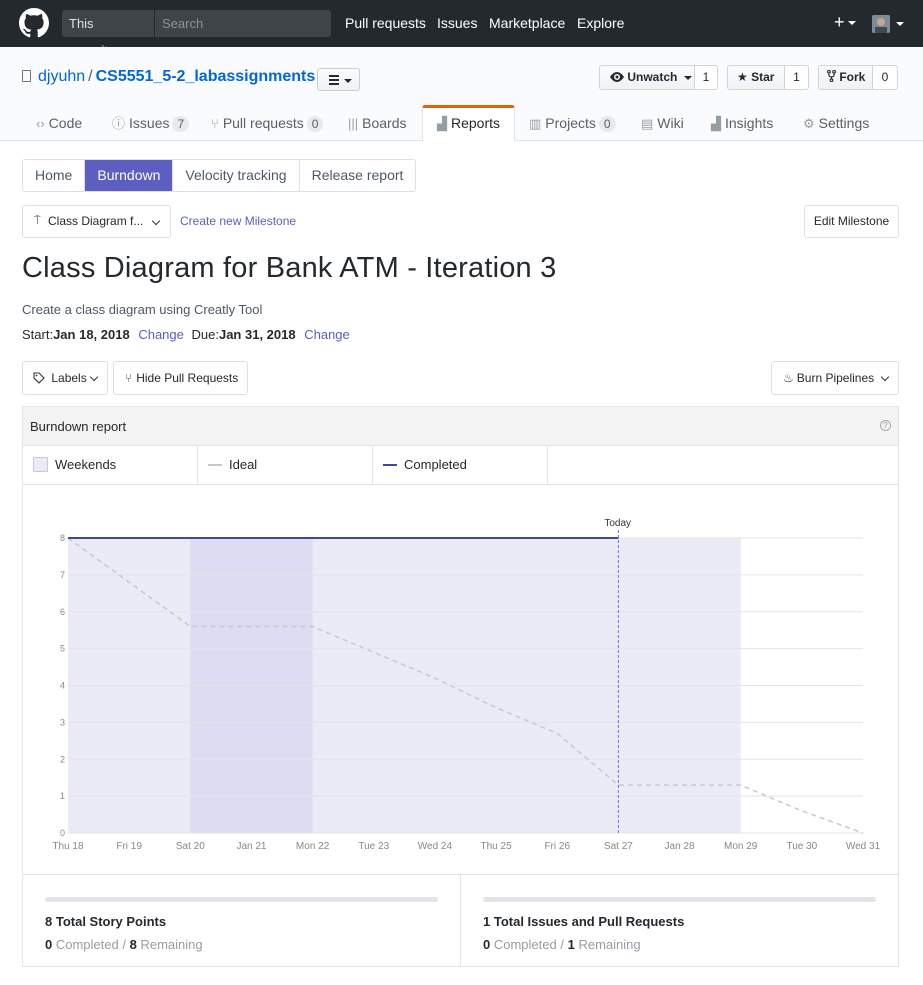  What do you see at coordinates (78, 426) in the screenshot?
I see `panel-title: Burndown report` at bounding box center [78, 426].